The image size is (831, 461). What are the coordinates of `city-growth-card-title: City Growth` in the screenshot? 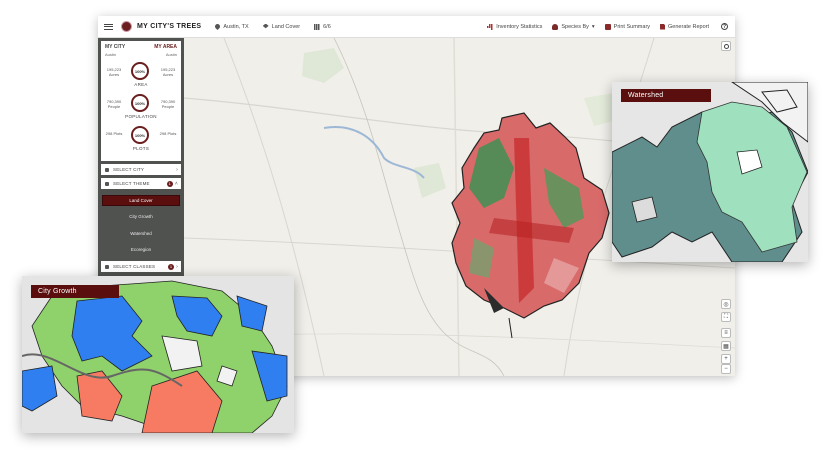 It's located at (75, 291).